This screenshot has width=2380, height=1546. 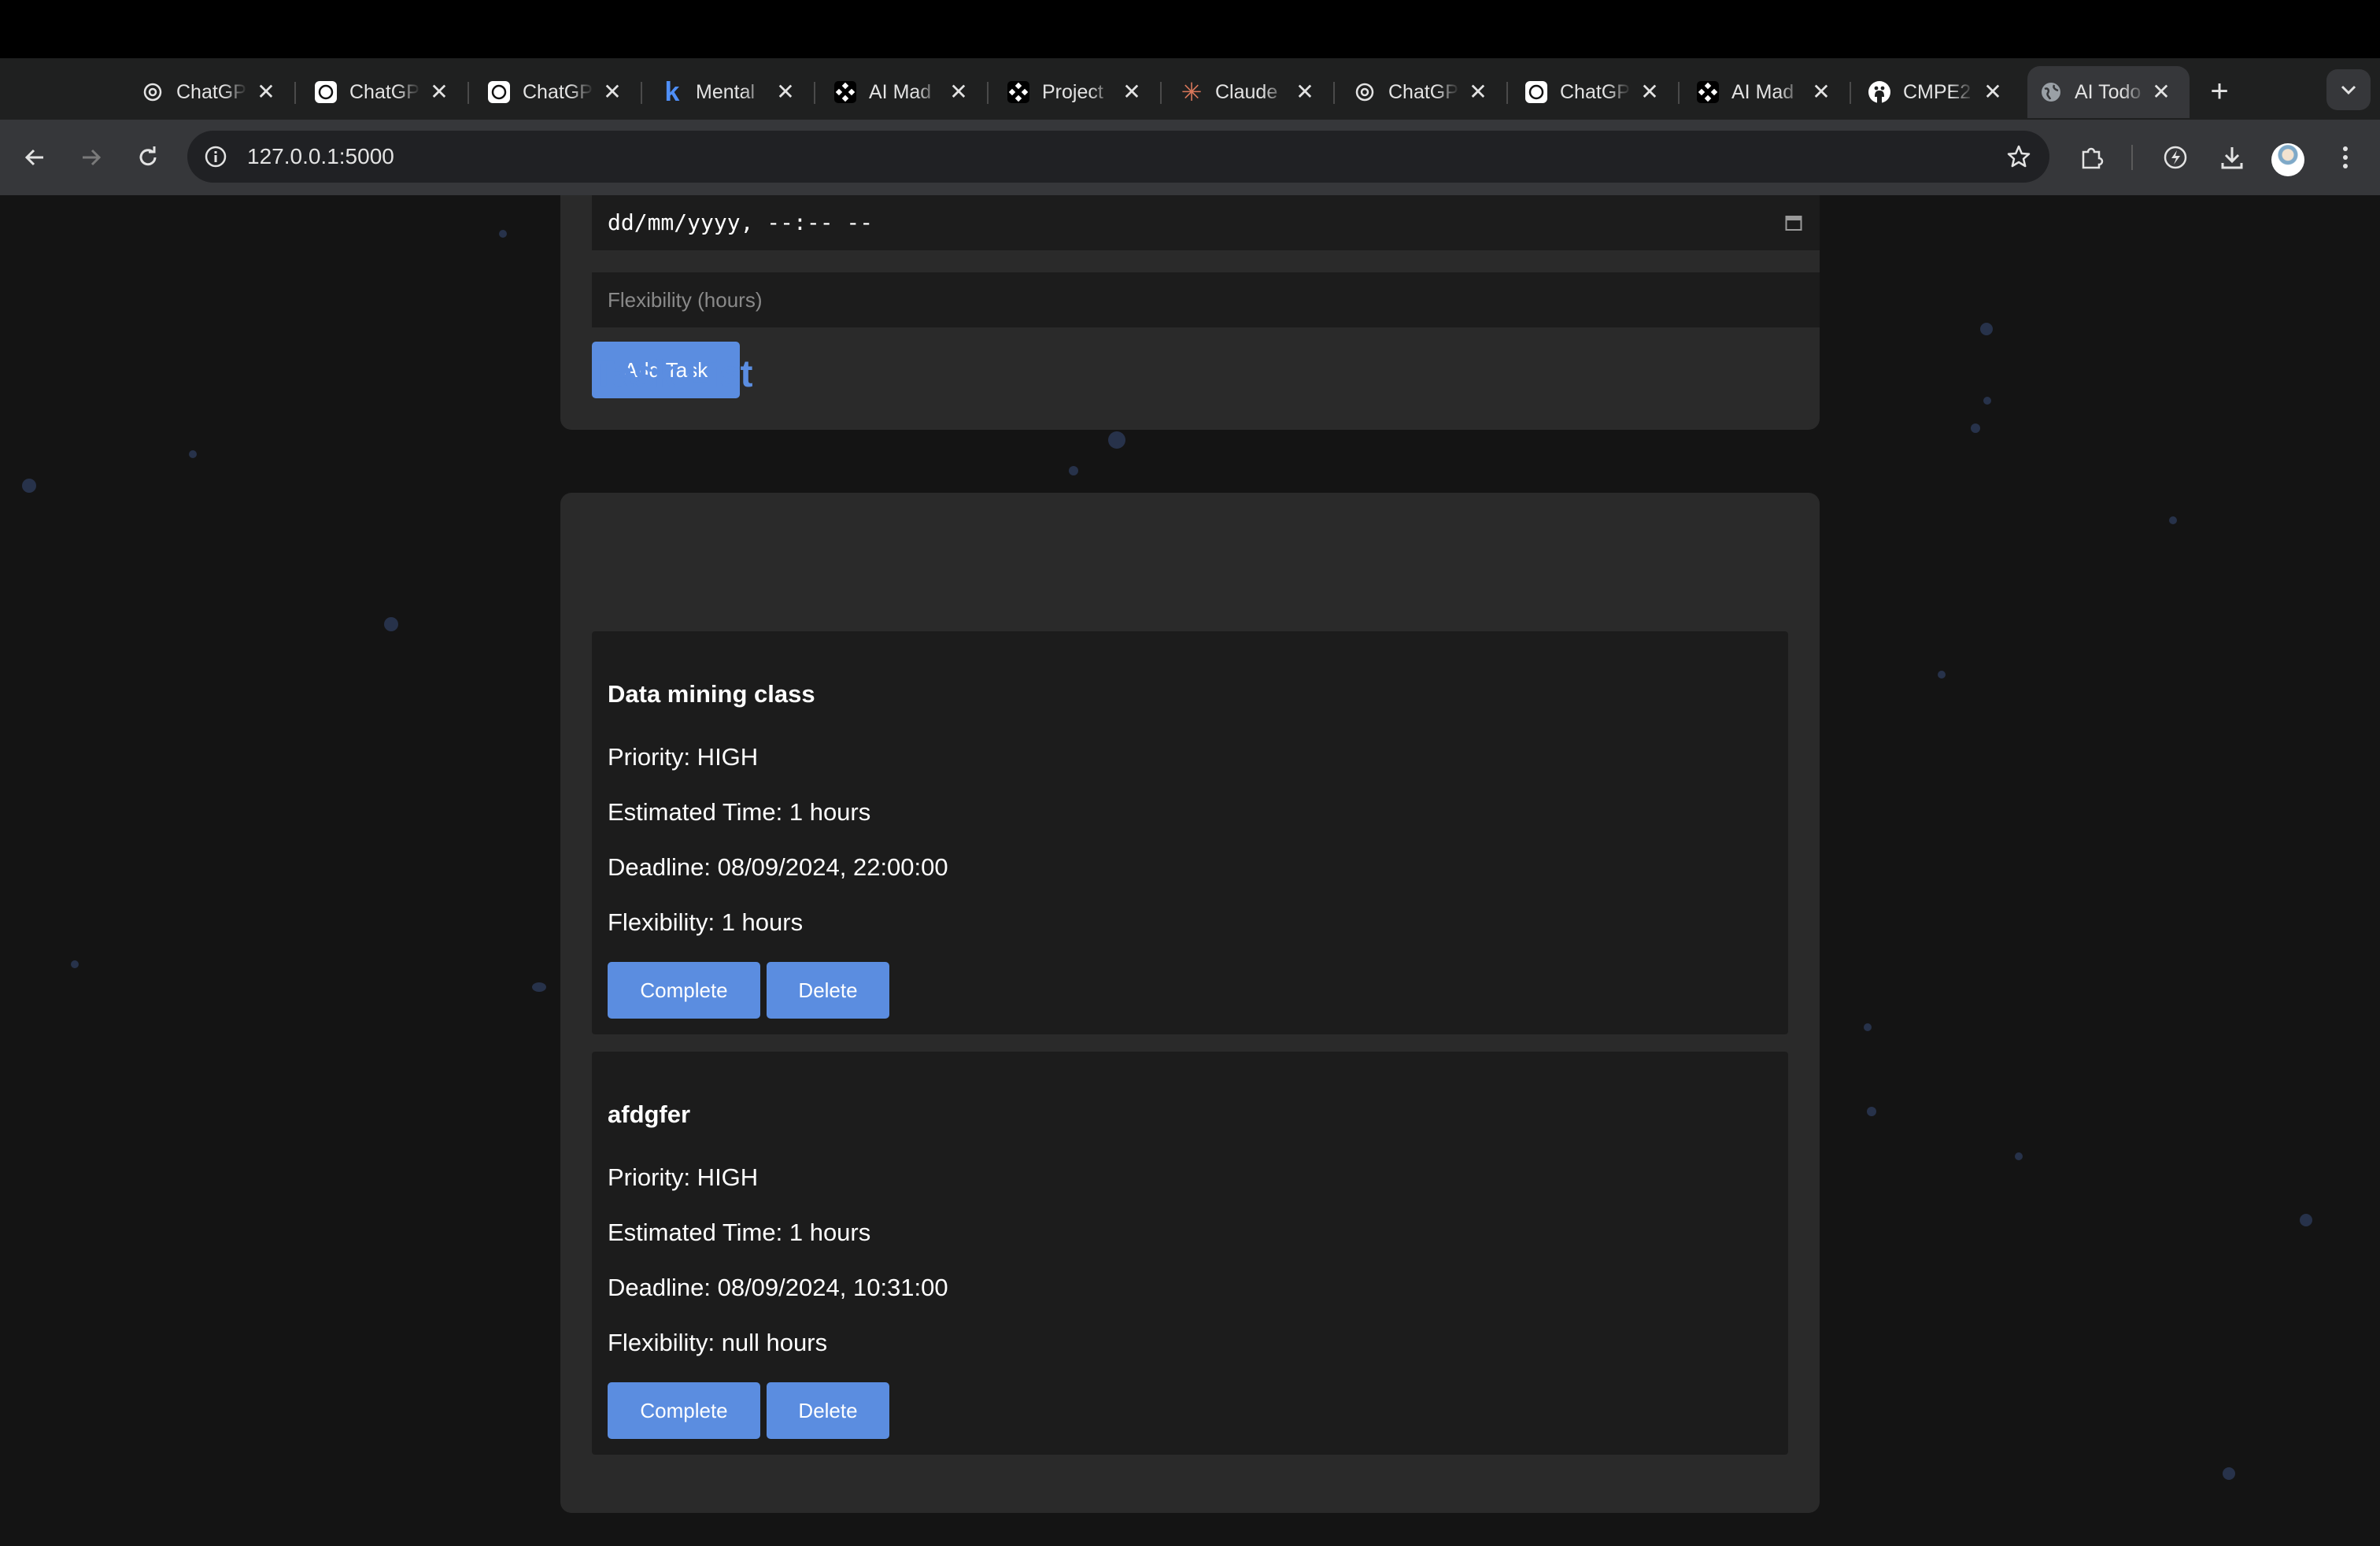 I want to click on address-bar: 127.0.0.1:5000, so click(x=1118, y=157).